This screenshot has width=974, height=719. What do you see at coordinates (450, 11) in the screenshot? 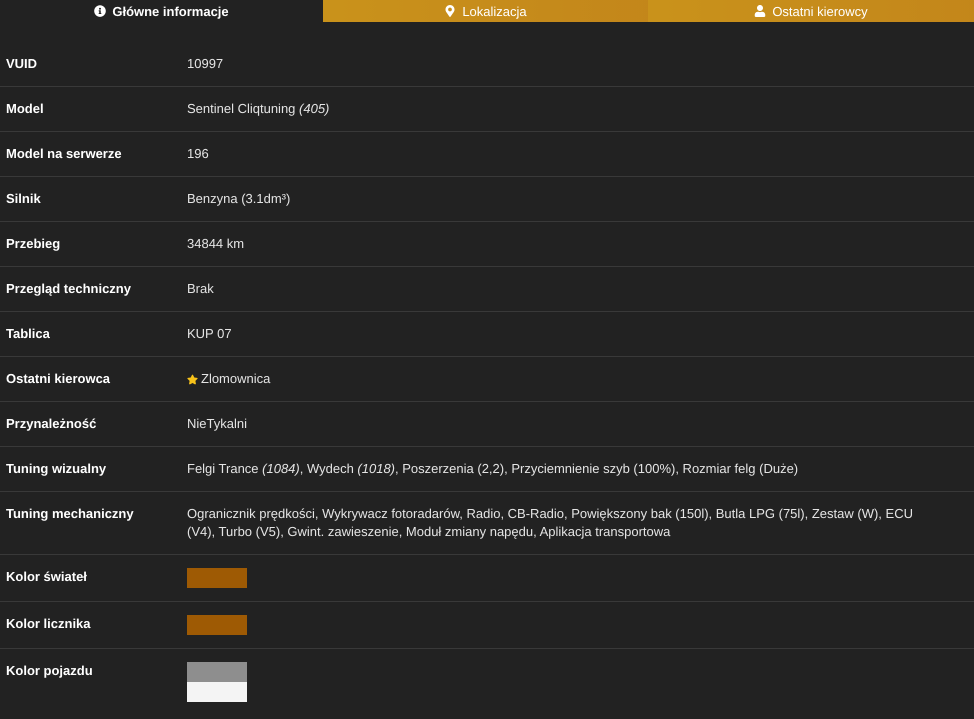
I see `location-pin-icon` at bounding box center [450, 11].